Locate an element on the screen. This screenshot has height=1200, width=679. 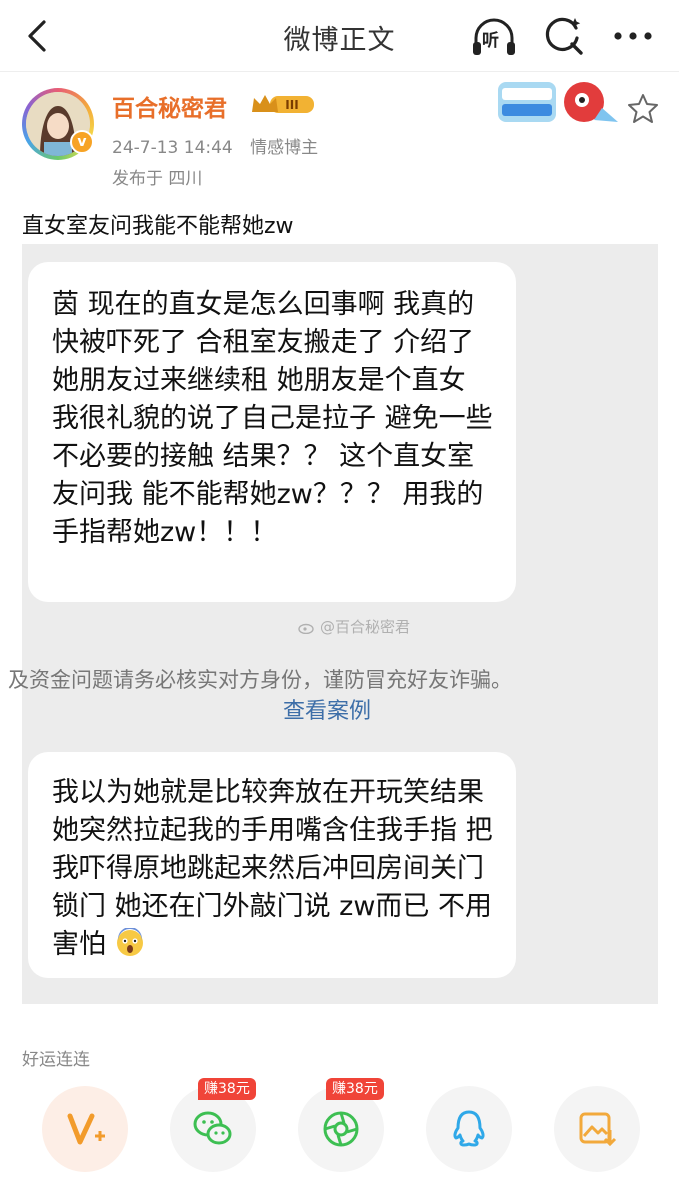
post-meta: 24-7-13 14:44 情感博主 is located at coordinates (221, 145).